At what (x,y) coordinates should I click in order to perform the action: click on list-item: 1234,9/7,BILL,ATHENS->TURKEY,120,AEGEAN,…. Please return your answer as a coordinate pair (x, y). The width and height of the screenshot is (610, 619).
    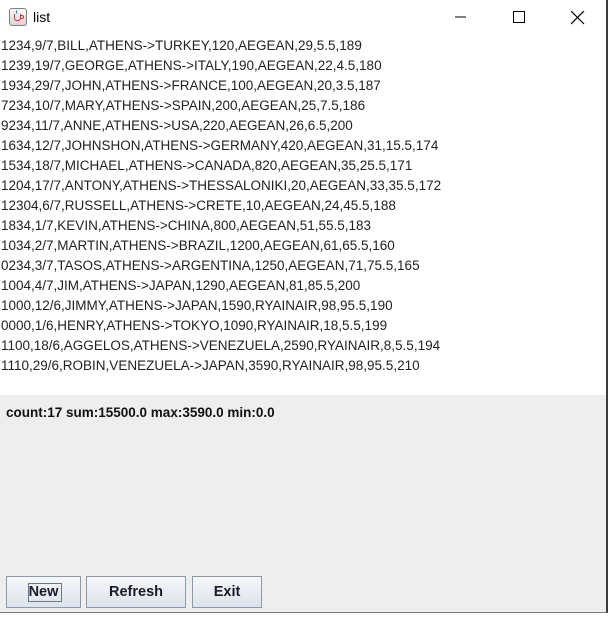
    Looking at the image, I should click on (181, 46).